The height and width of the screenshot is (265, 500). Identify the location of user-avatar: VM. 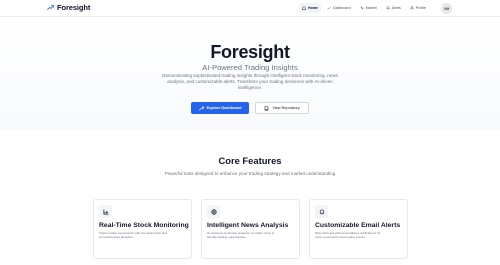
(446, 8).